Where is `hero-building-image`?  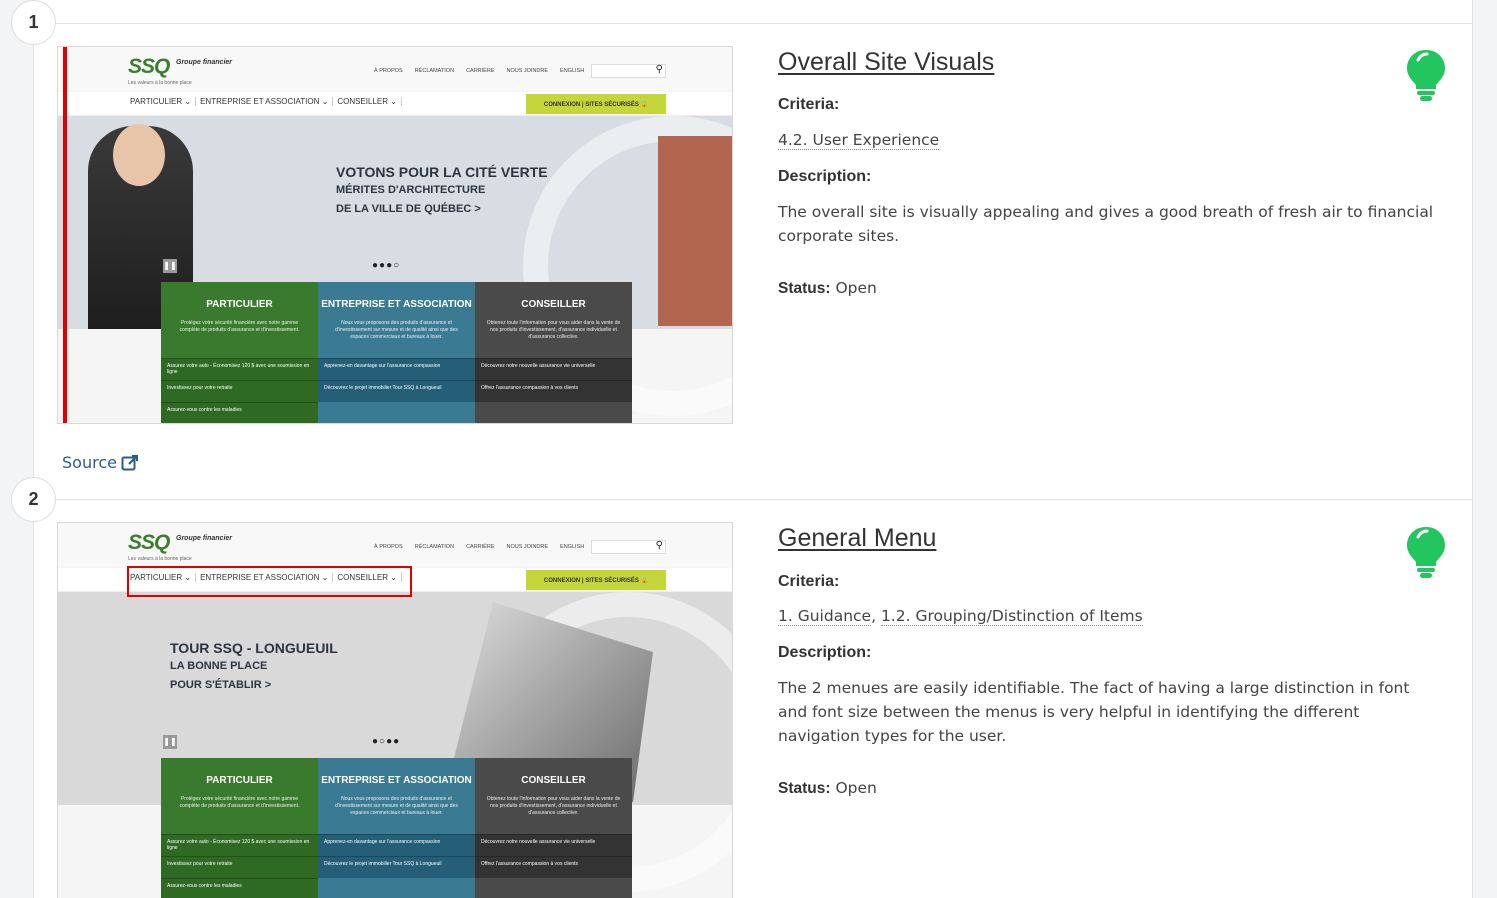
hero-building-image is located at coordinates (695, 231).